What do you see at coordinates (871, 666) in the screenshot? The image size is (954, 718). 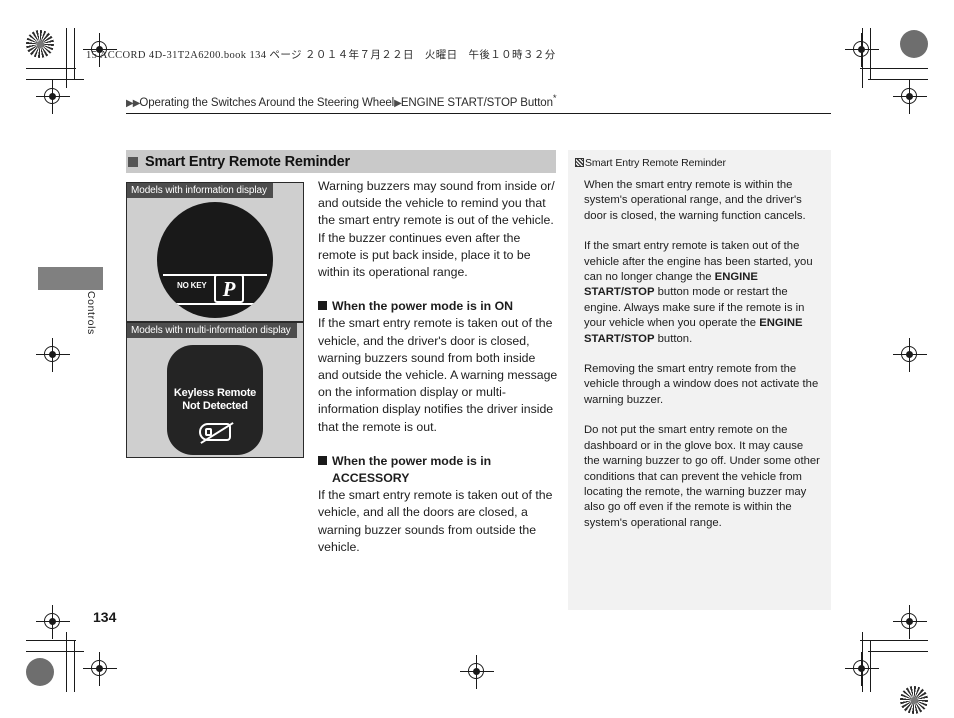 I see `crop-mark-br-v2` at bounding box center [871, 666].